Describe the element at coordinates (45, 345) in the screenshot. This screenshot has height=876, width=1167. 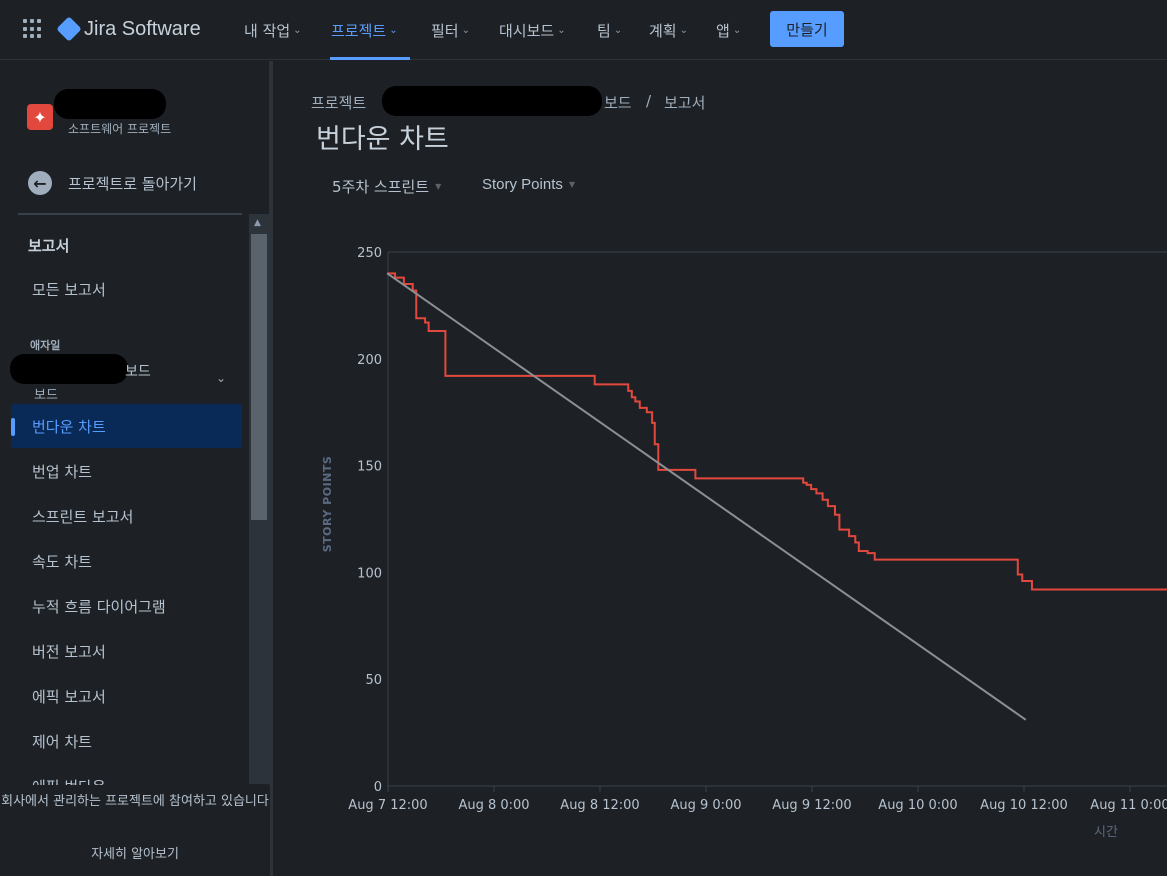
I see `agile-heading: 애자일` at that location.